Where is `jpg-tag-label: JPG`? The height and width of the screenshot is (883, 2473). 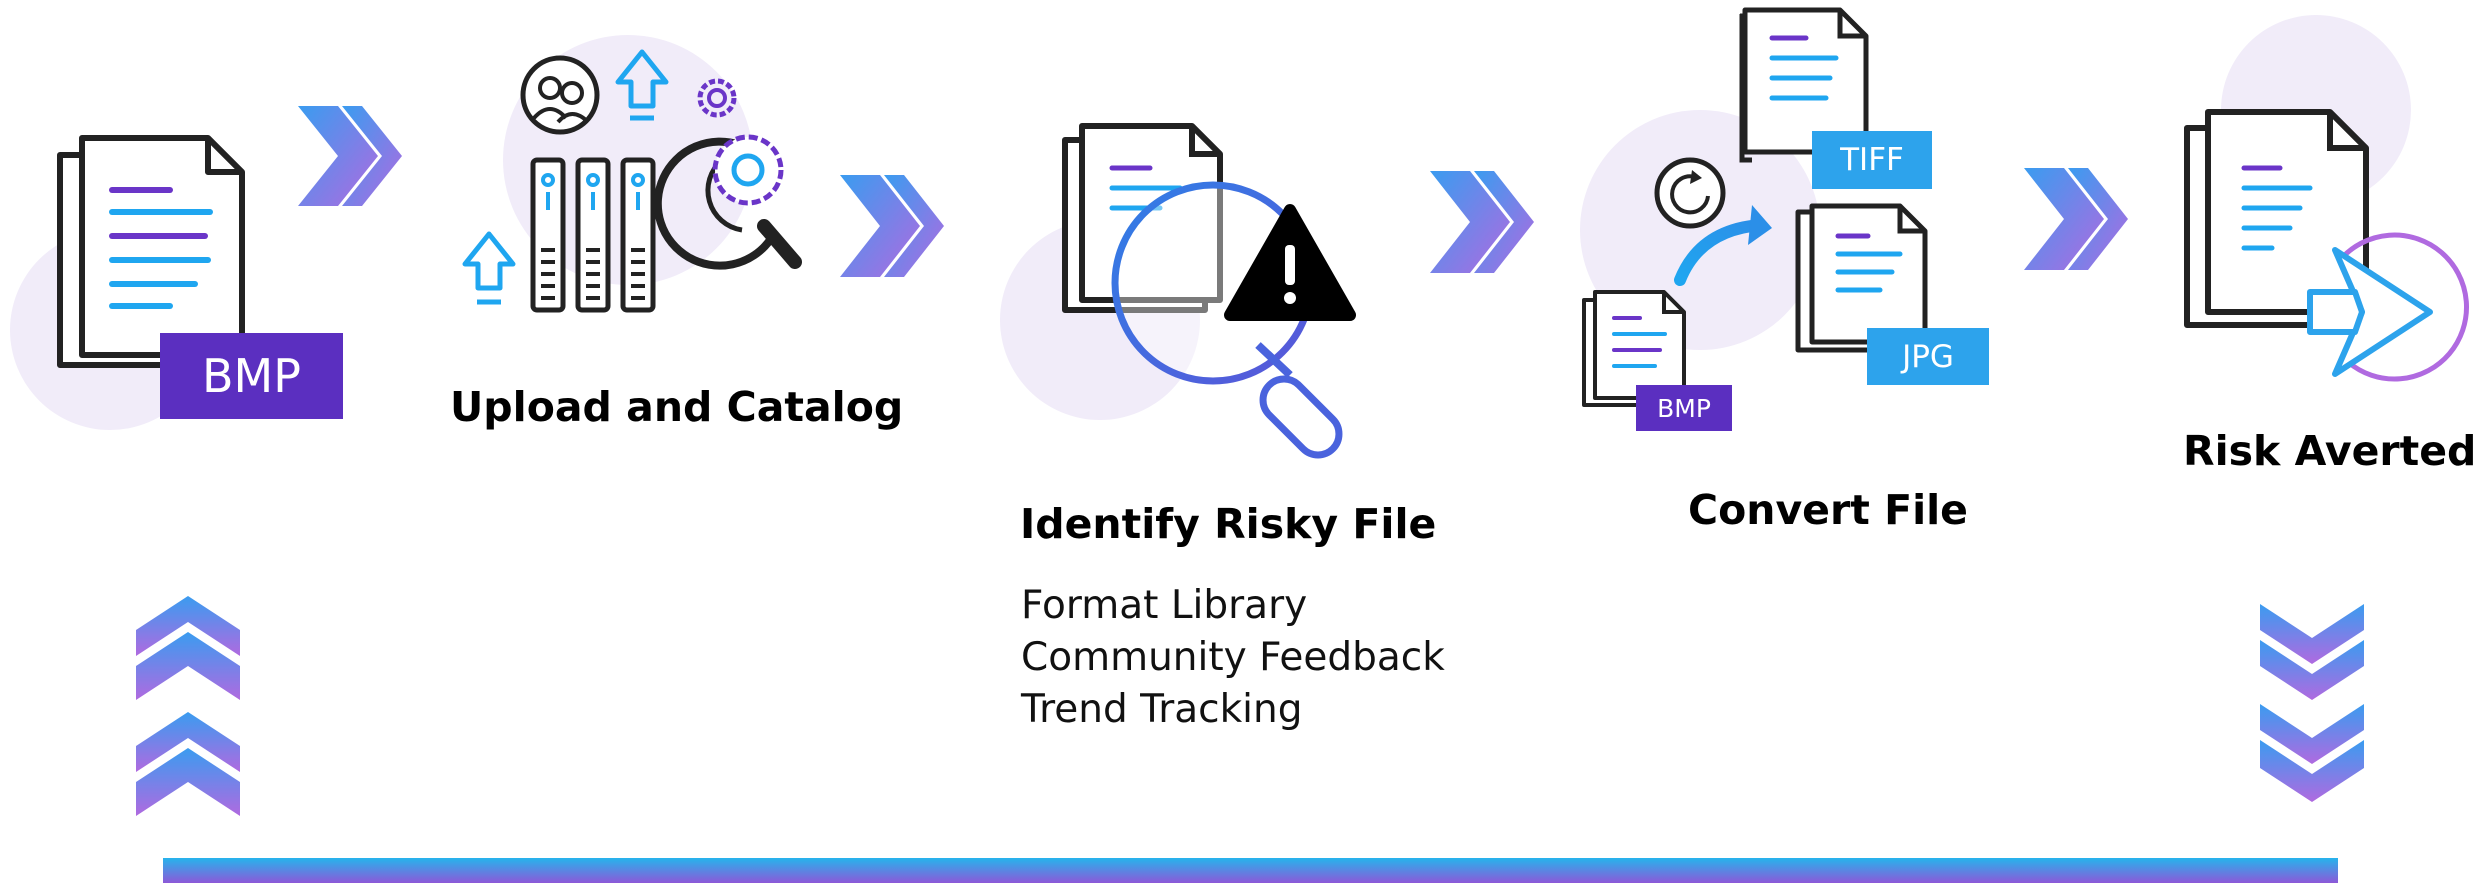
jpg-tag-label: JPG is located at coordinates (1928, 356).